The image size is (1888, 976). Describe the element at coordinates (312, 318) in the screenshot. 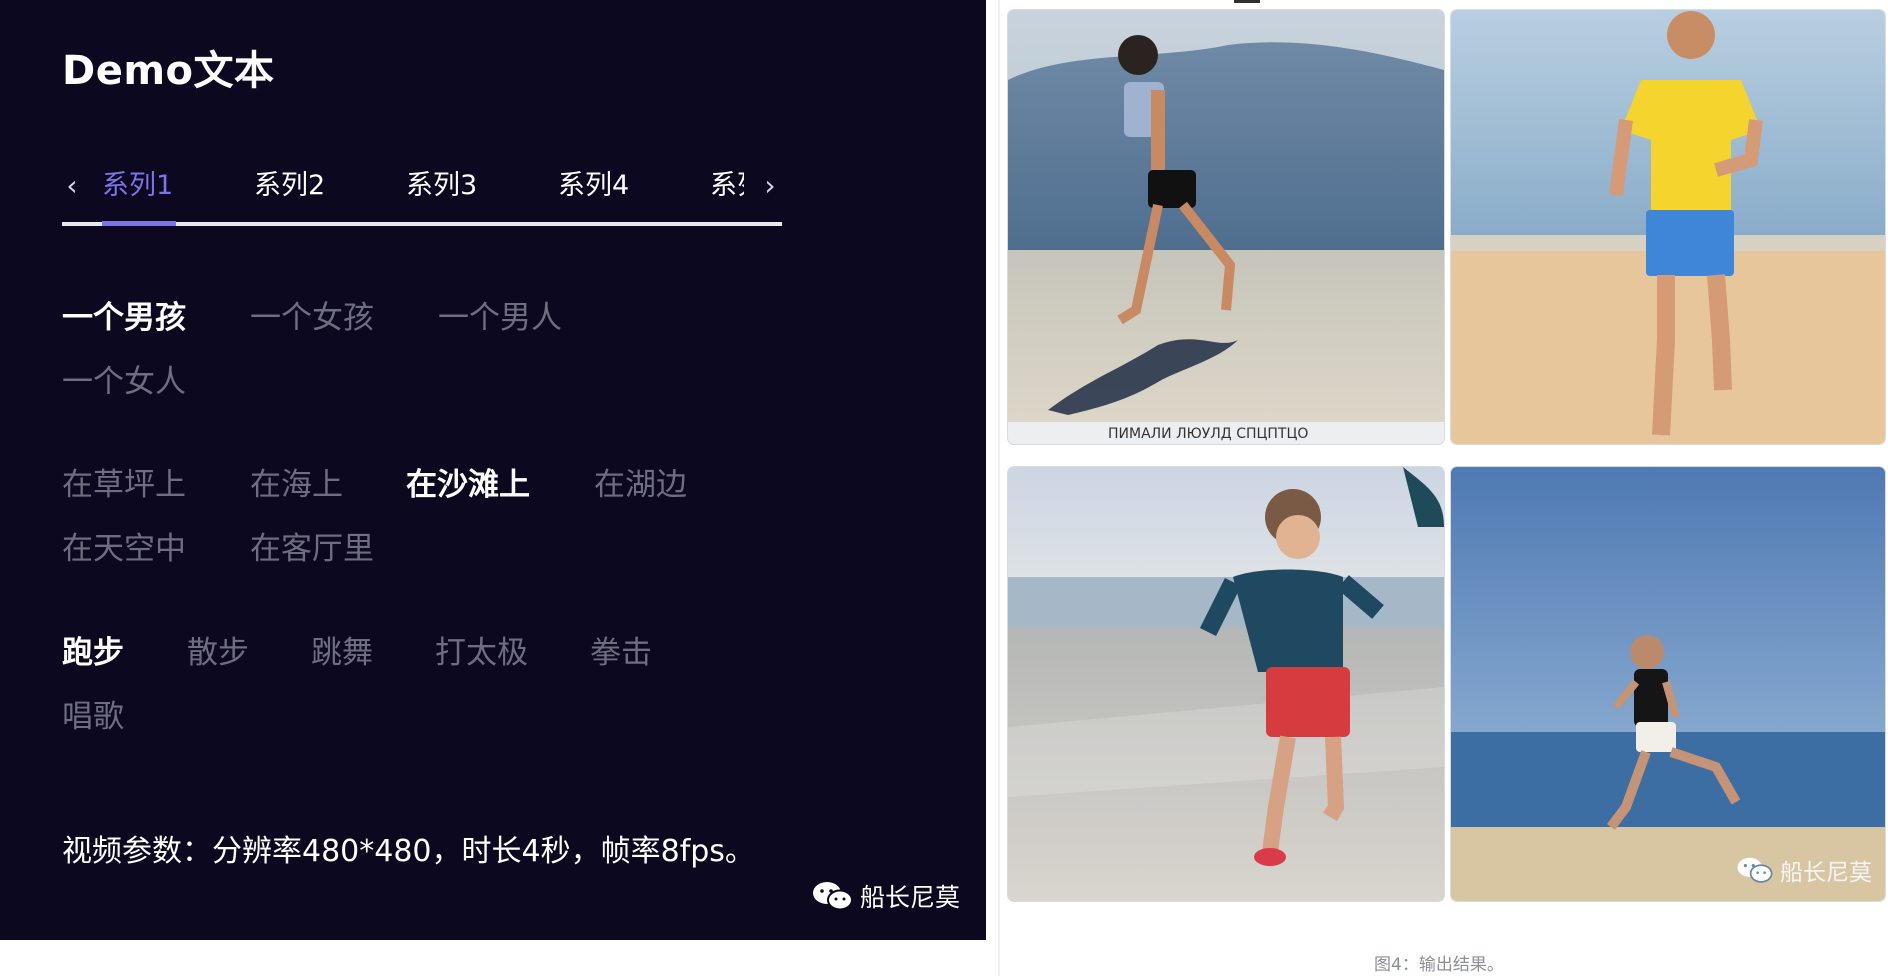

I see `option-girl: 一个女孩` at that location.